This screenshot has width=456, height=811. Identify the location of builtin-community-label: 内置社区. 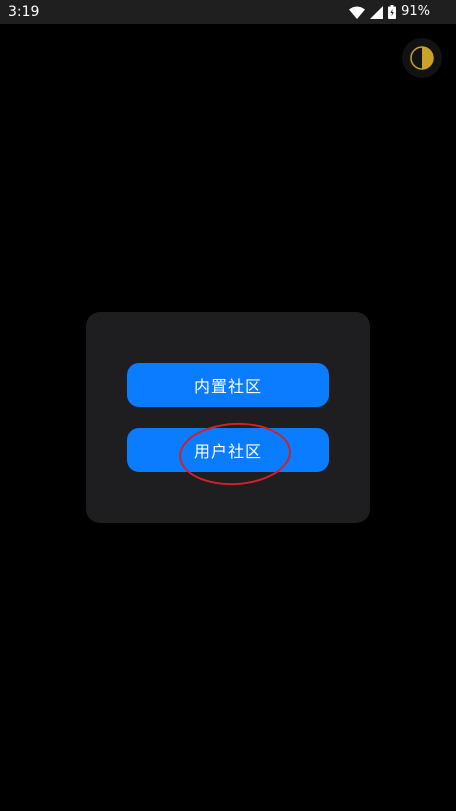
(227, 386).